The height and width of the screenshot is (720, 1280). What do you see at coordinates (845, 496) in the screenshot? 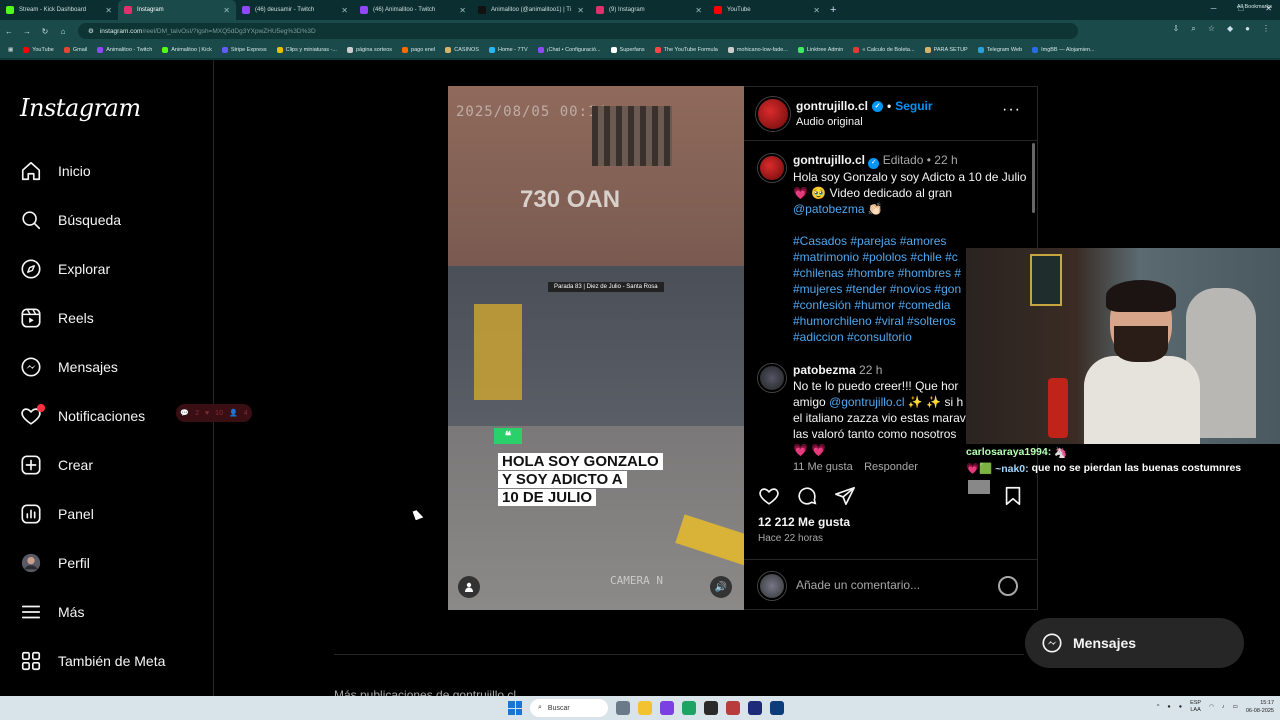
I see `share-icon` at bounding box center [845, 496].